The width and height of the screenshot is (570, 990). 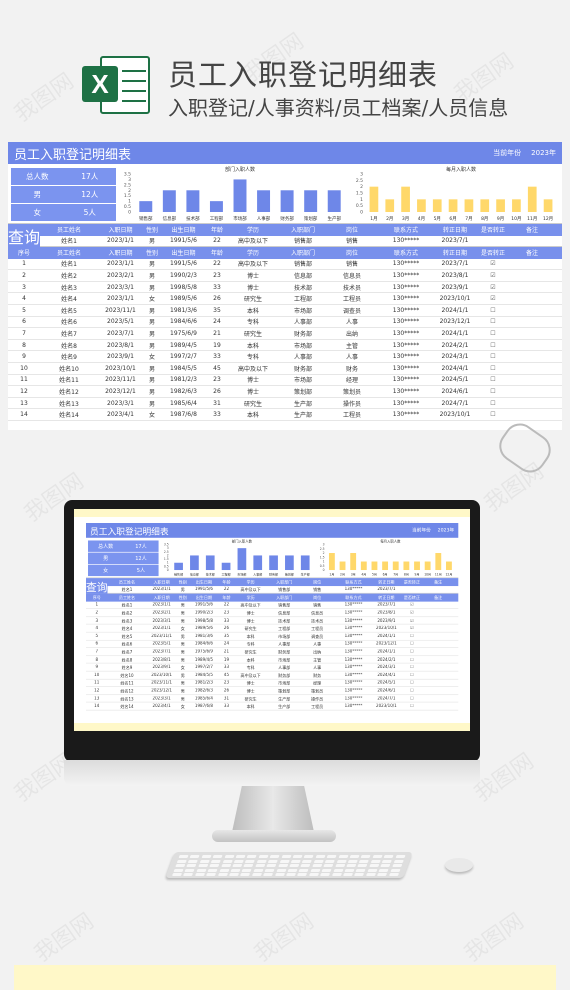 What do you see at coordinates (226, 598) in the screenshot?
I see `column-header: 年龄` at bounding box center [226, 598].